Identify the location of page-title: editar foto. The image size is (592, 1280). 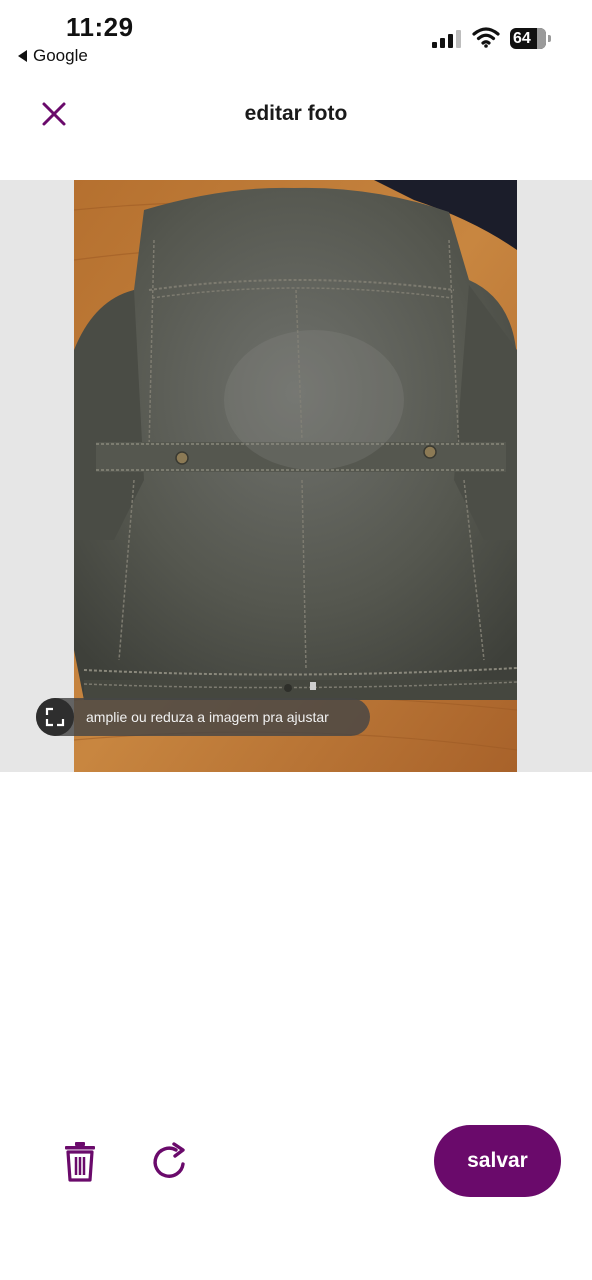
(296, 113).